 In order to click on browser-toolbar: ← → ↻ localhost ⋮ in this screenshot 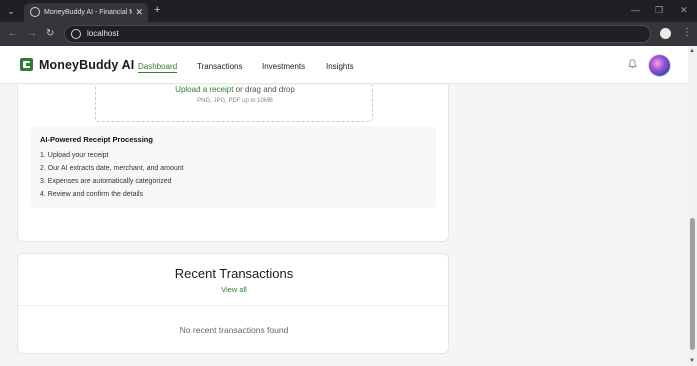, I will do `click(348, 34)`.